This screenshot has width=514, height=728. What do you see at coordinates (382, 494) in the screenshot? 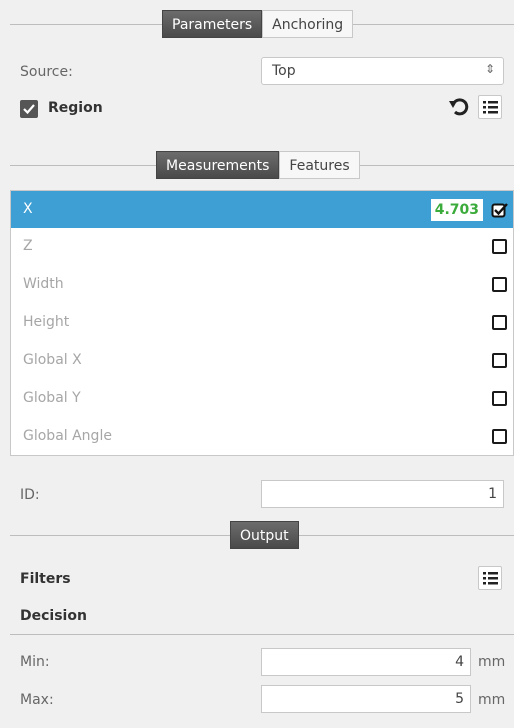
I see `id-input: 1` at bounding box center [382, 494].